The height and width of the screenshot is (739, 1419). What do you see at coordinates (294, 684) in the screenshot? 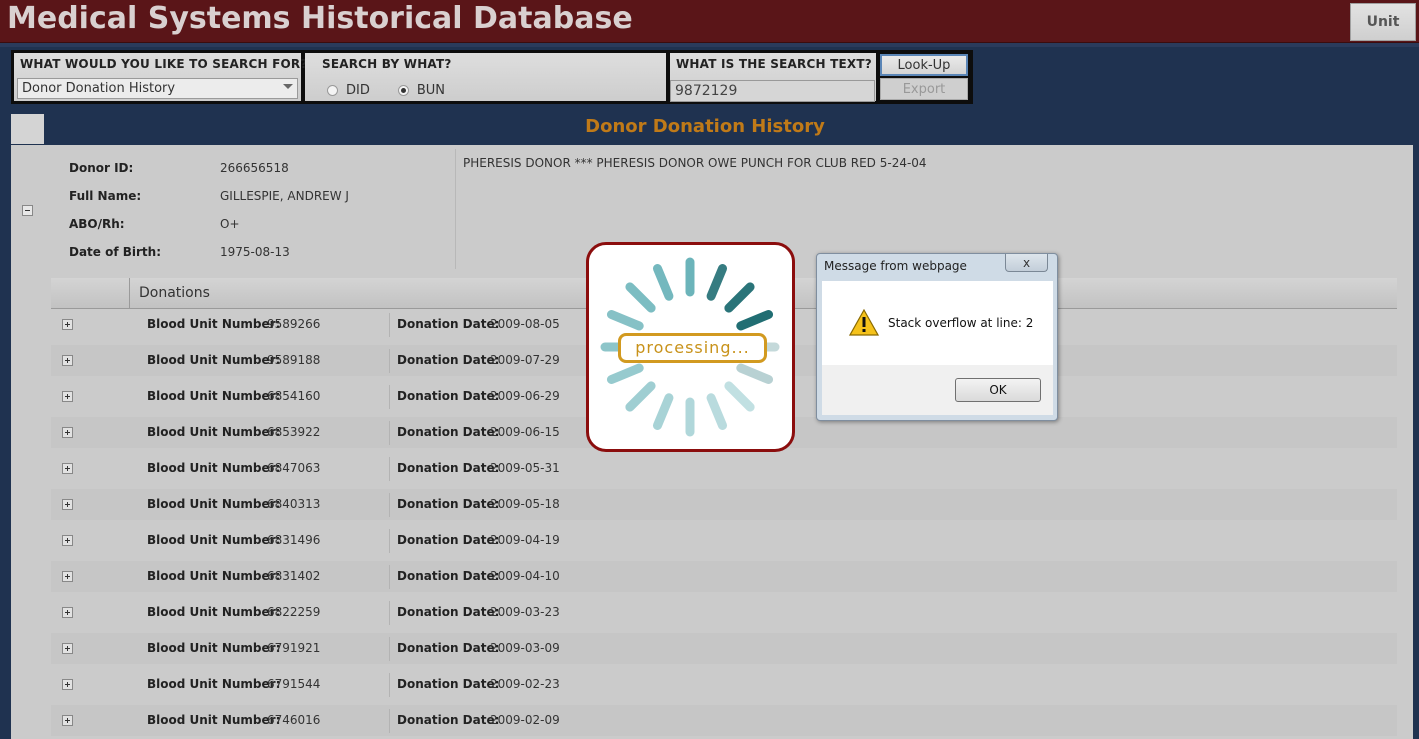
I see `bun-value: 6791544` at bounding box center [294, 684].